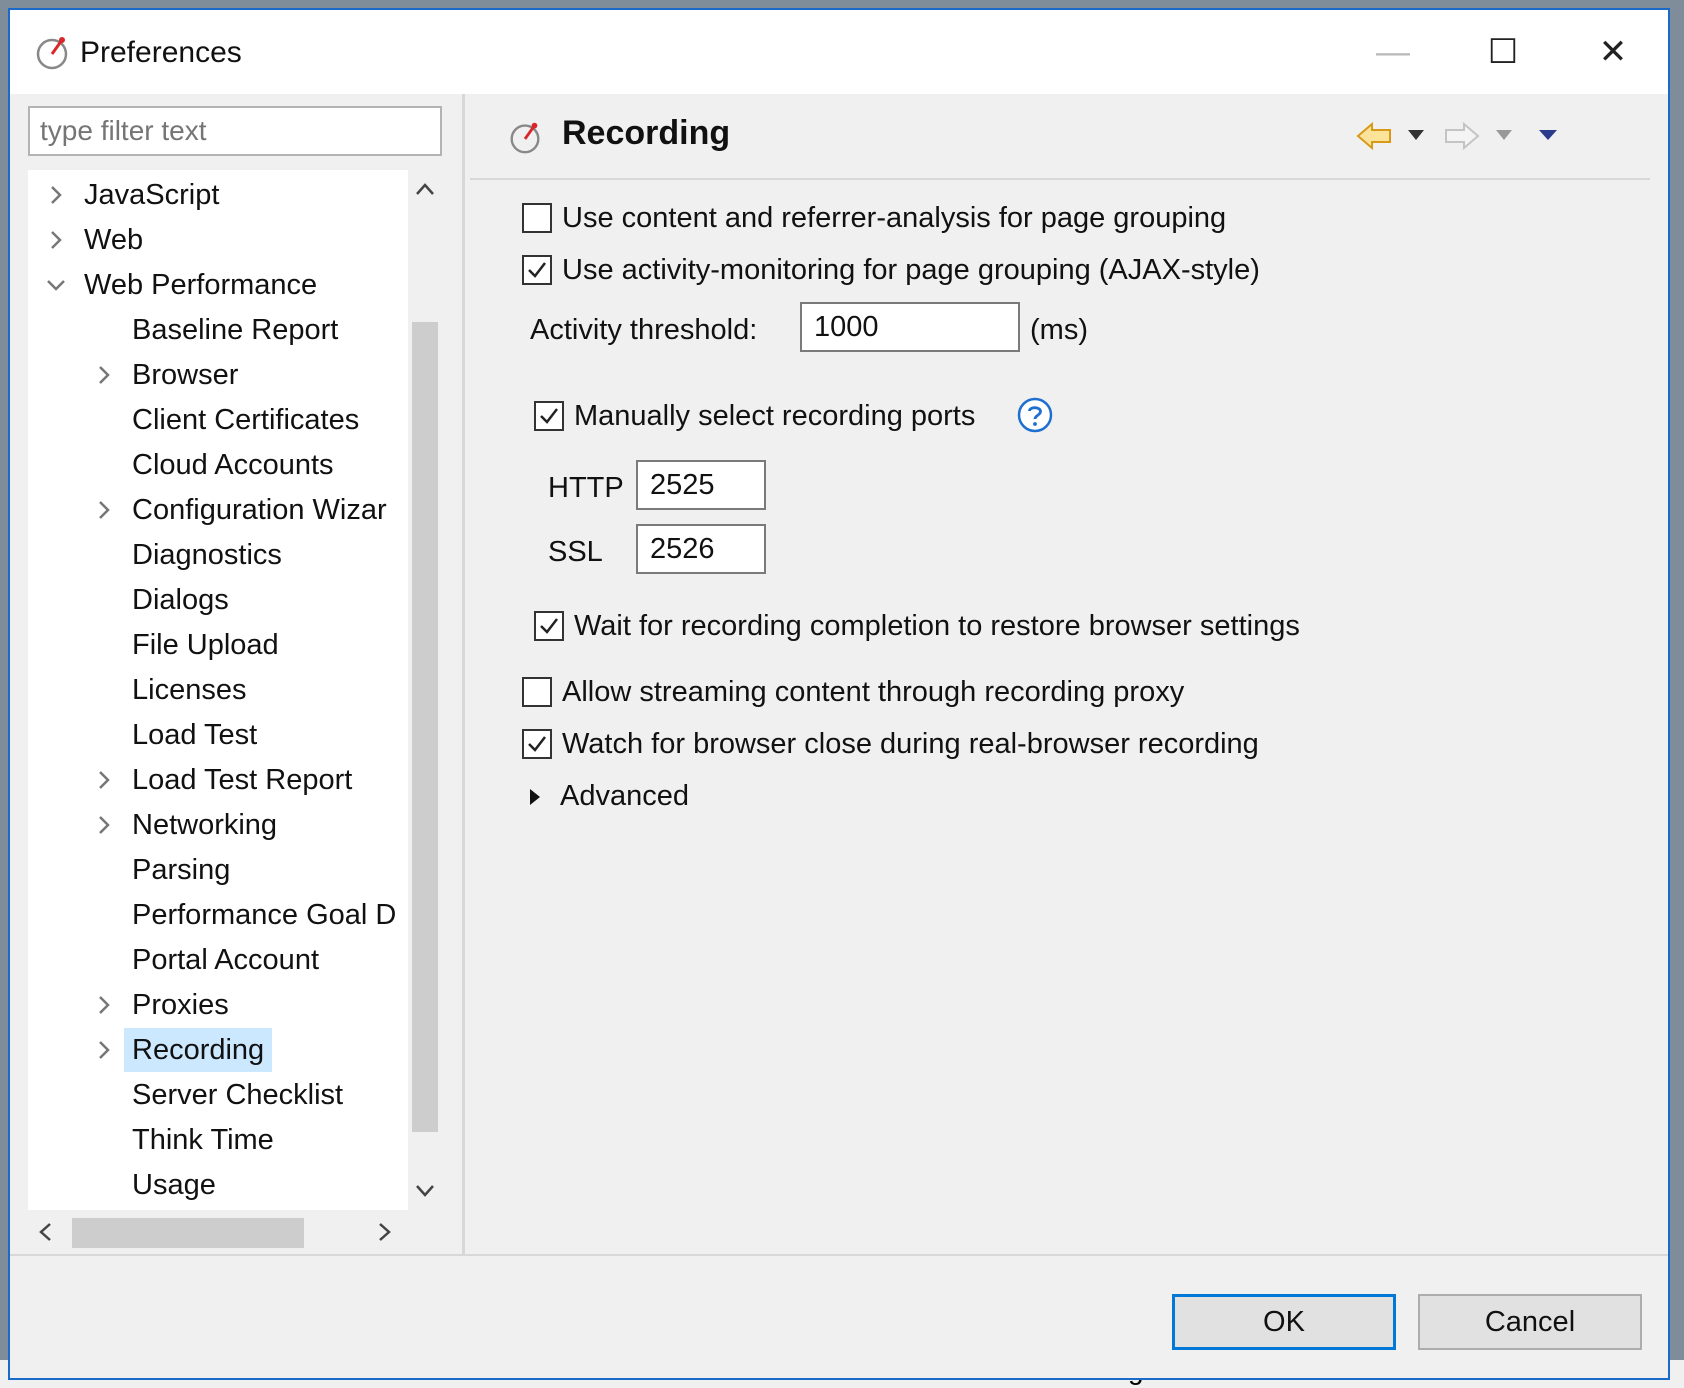  I want to click on tree-item-label: Baseline Report, so click(235, 330).